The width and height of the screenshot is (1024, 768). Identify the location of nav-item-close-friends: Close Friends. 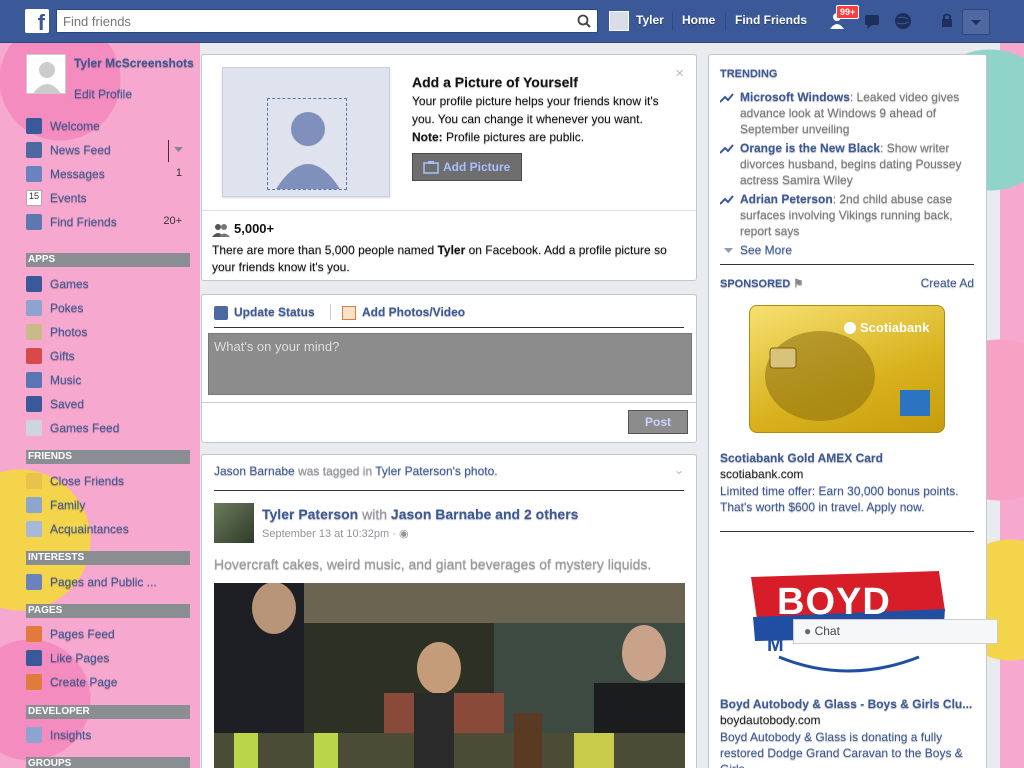
(108, 481).